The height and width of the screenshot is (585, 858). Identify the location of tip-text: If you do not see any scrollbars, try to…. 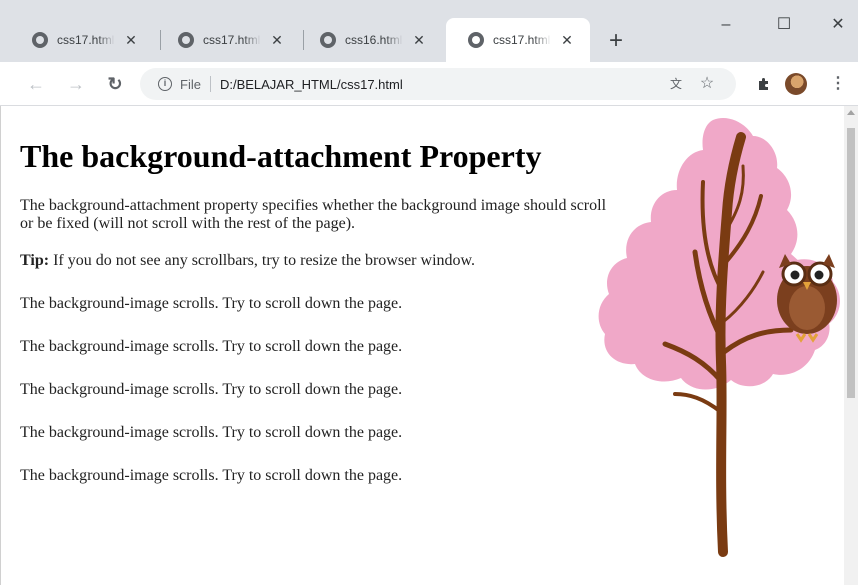
(262, 260).